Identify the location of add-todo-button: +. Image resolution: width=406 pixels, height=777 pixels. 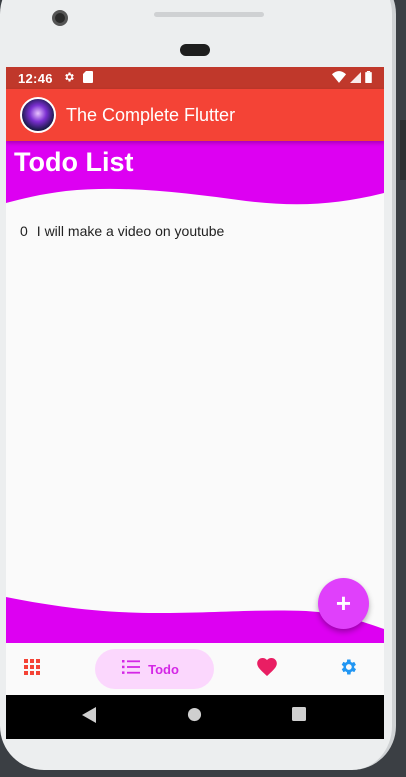
(343, 603).